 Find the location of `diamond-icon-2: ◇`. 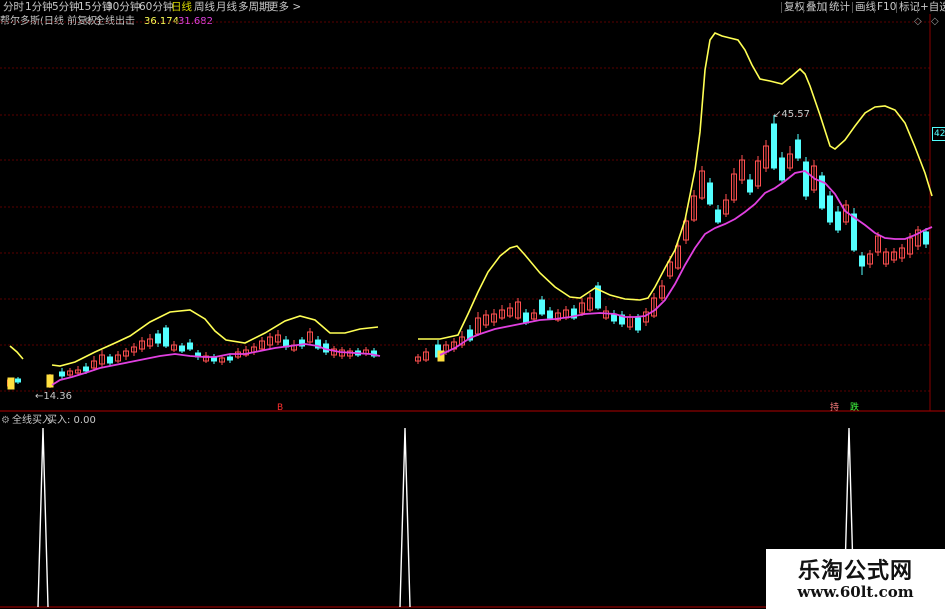

diamond-icon-2: ◇ is located at coordinates (935, 22).